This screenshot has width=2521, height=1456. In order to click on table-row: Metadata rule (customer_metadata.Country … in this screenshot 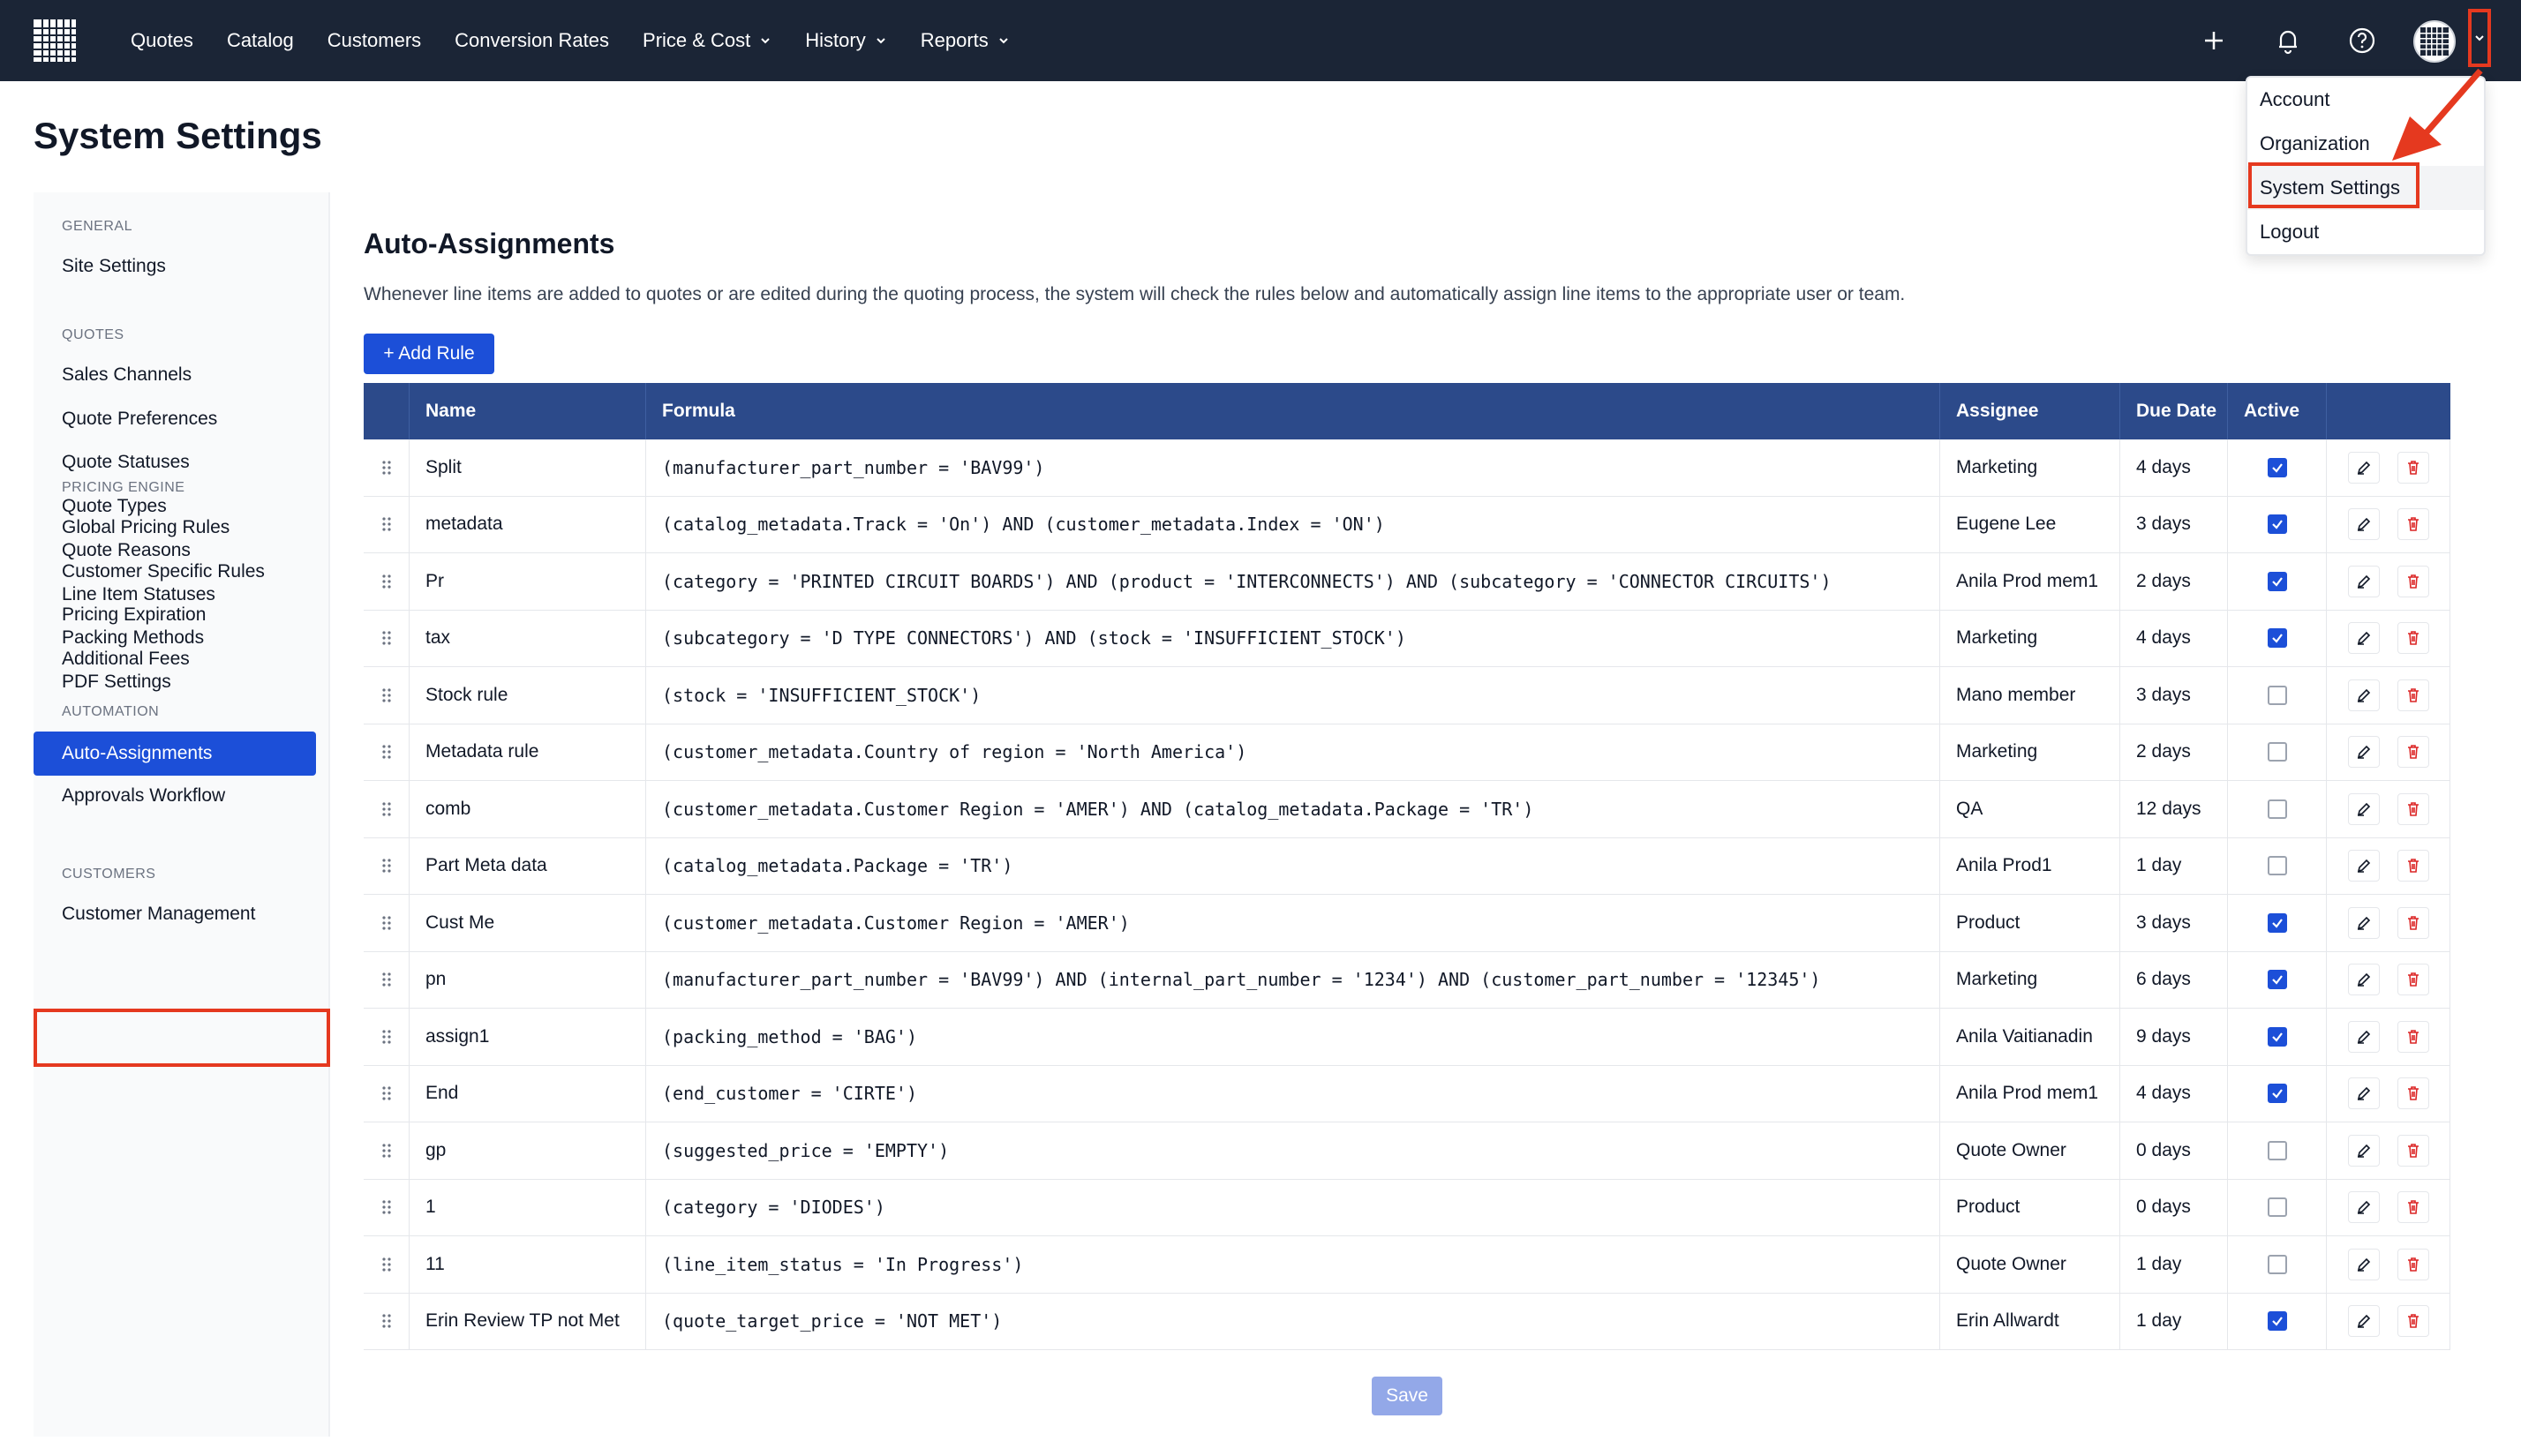, I will do `click(1407, 752)`.